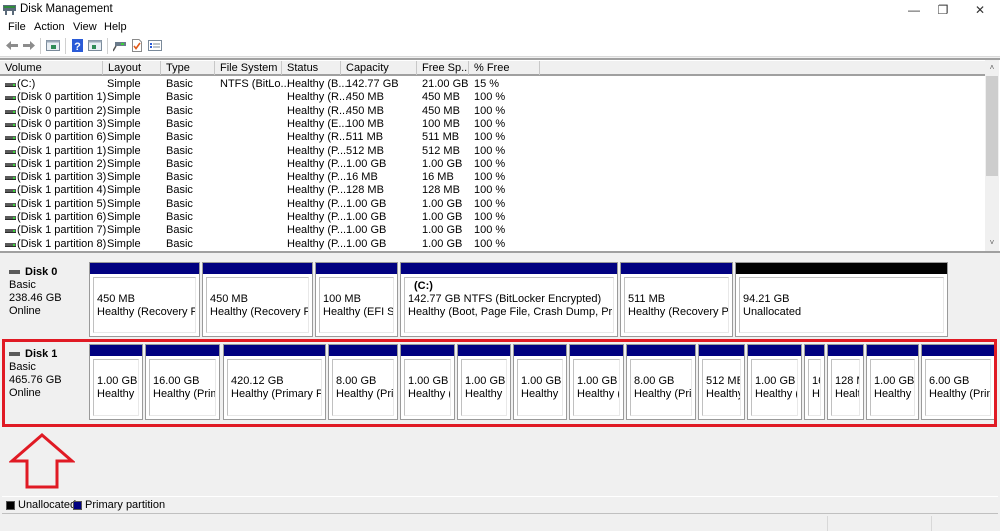 The image size is (1000, 531). What do you see at coordinates (12, 45) in the screenshot?
I see `back-icon` at bounding box center [12, 45].